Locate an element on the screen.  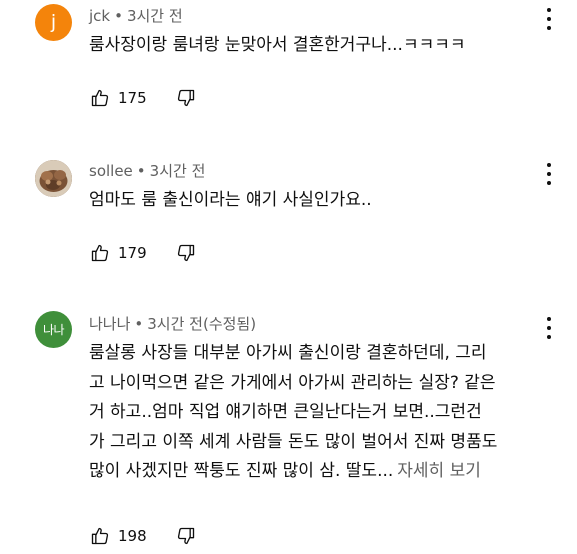
comment-line: 고 나이먹으면 같은 가게에서 아가씨 관리하는 실장? 같은 is located at coordinates (292, 382).